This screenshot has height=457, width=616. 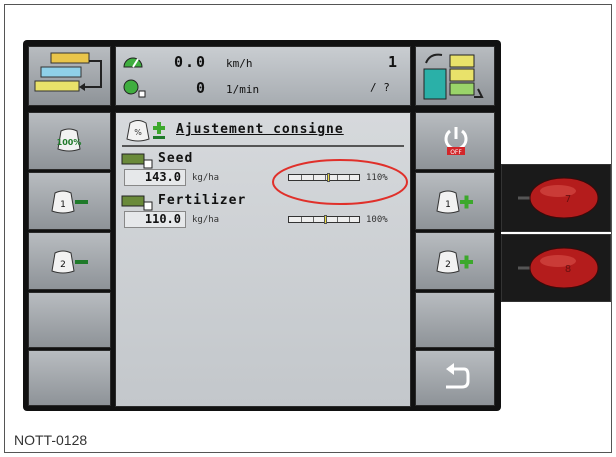 I want to click on product2-decrease-button: 2, so click(x=69, y=261).